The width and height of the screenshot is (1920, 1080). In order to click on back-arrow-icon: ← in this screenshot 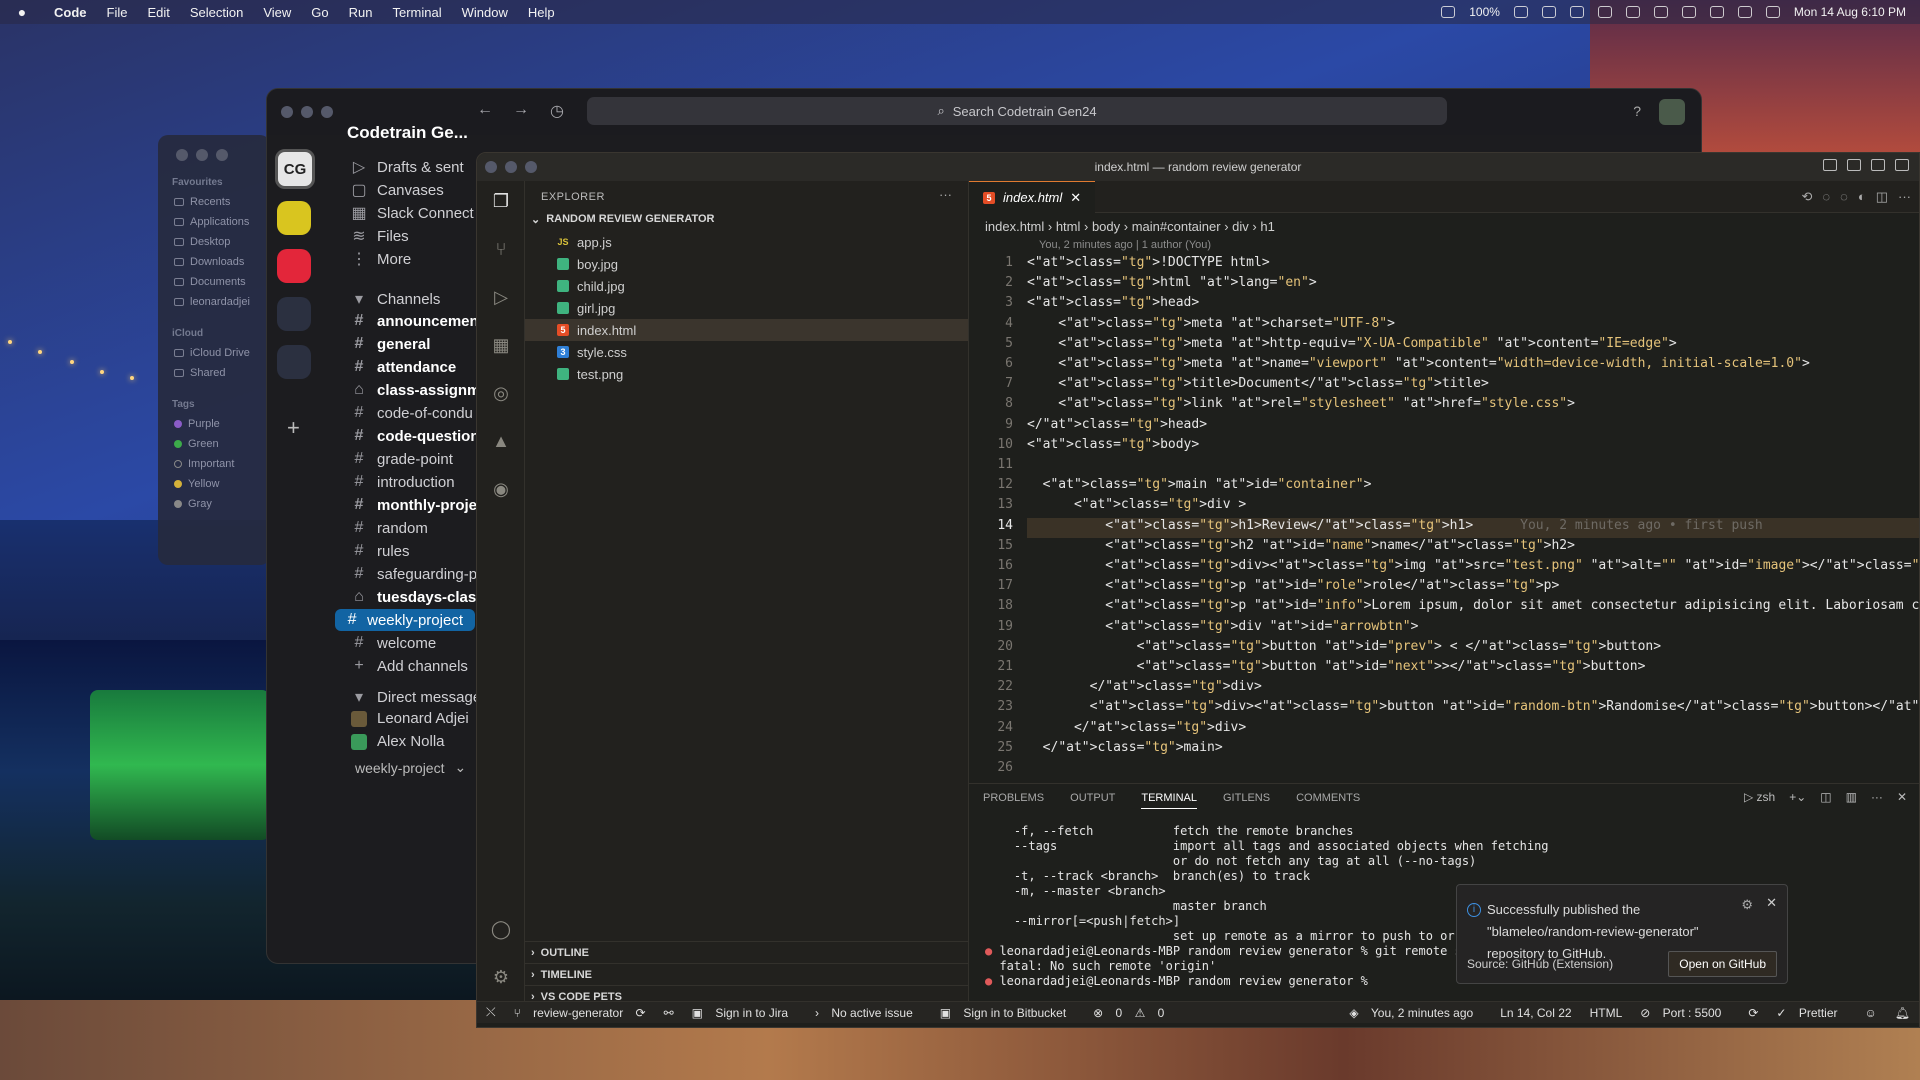, I will do `click(485, 111)`.